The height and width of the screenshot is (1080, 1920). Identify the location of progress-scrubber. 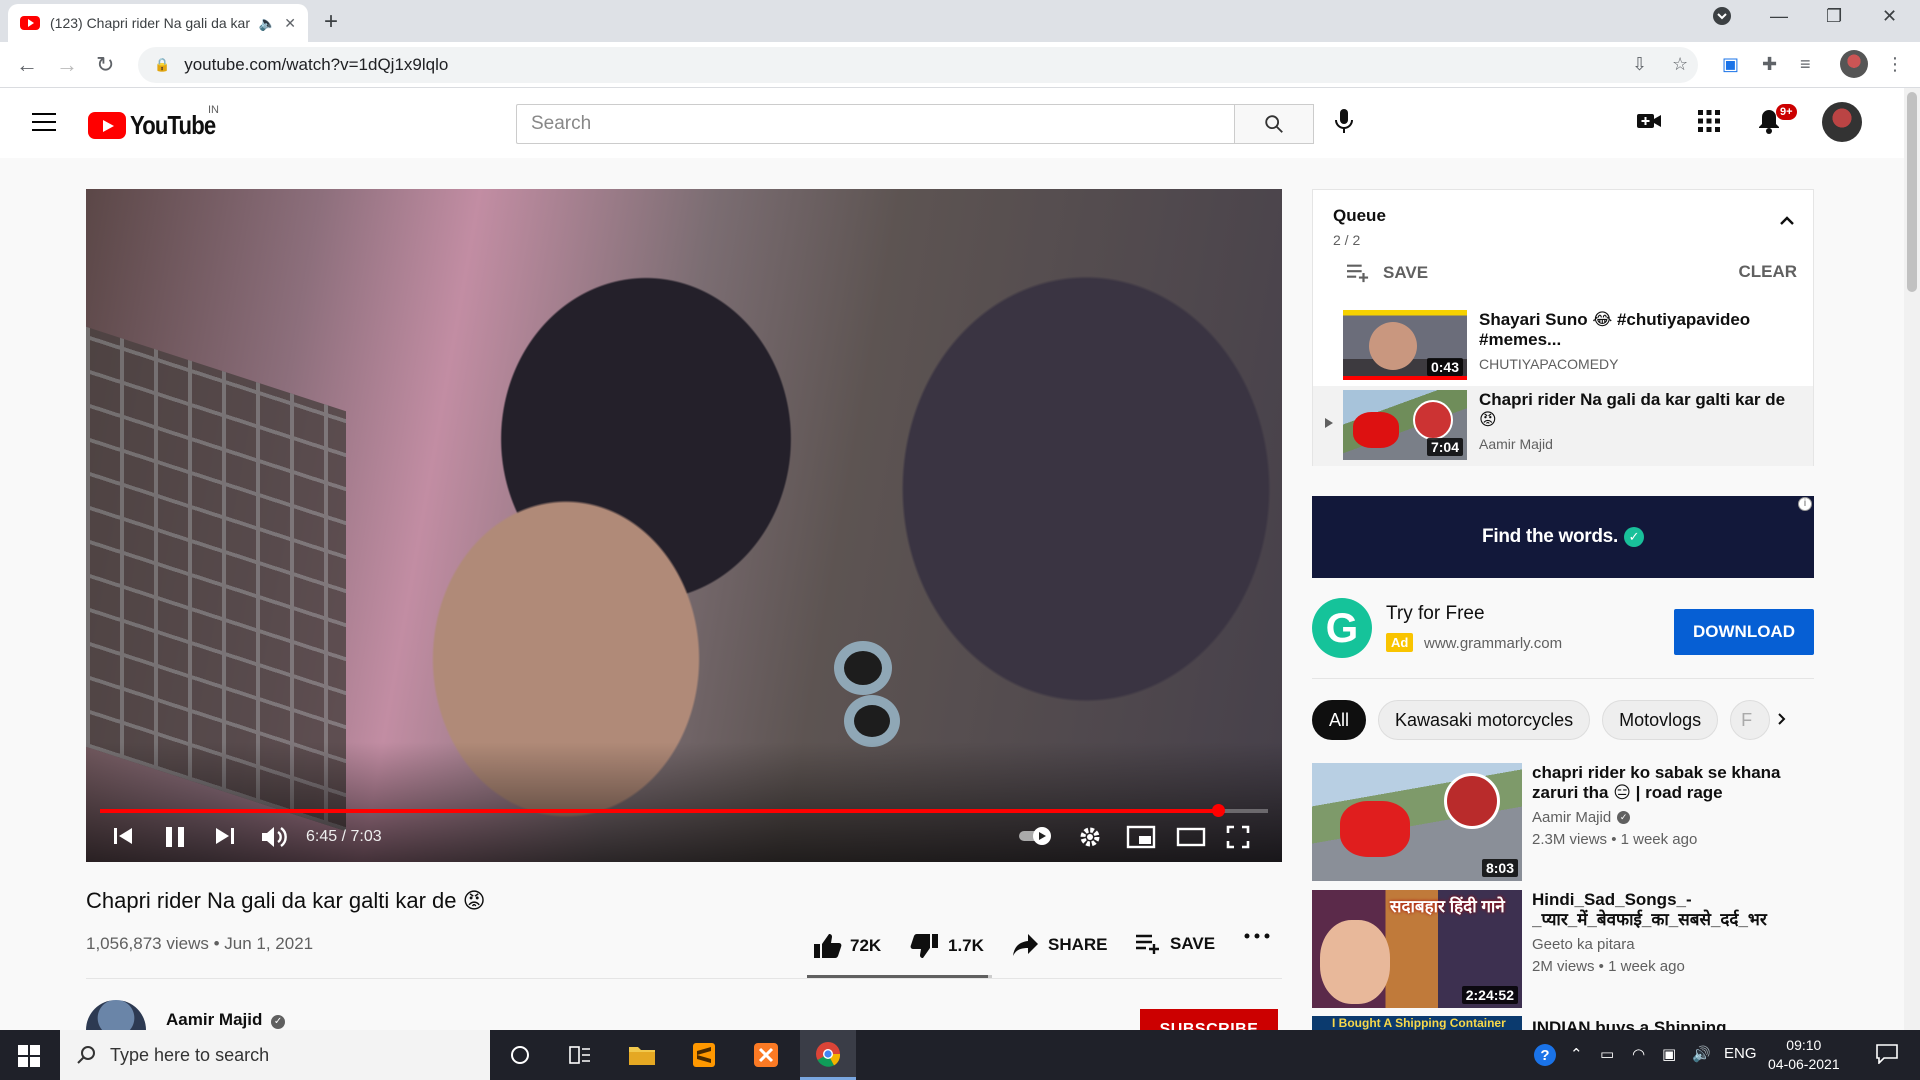
(1218, 810).